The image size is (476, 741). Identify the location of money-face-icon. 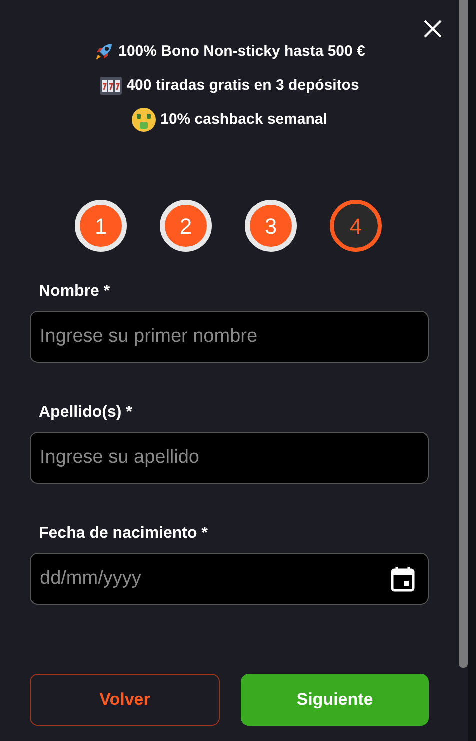
(144, 120).